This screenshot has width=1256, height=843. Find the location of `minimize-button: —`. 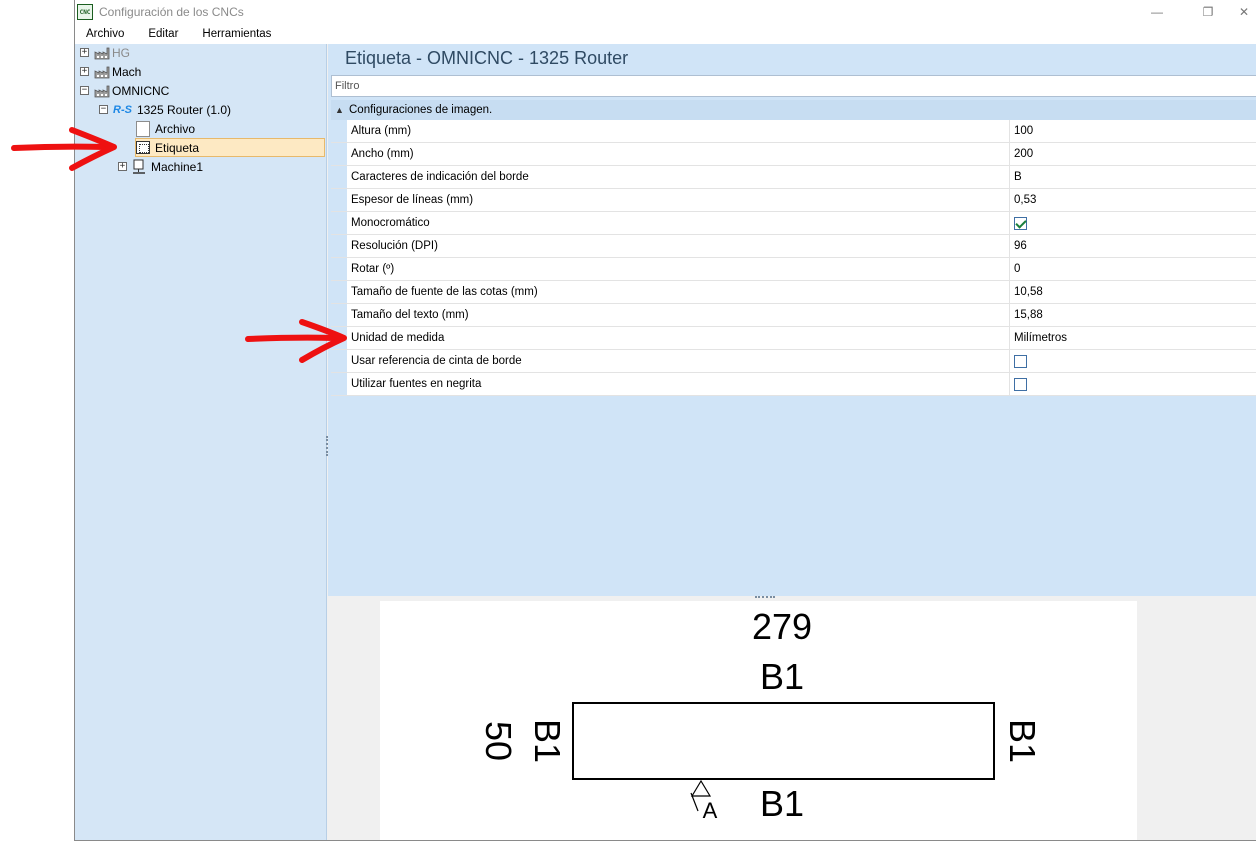

minimize-button: — is located at coordinates (1157, 12).